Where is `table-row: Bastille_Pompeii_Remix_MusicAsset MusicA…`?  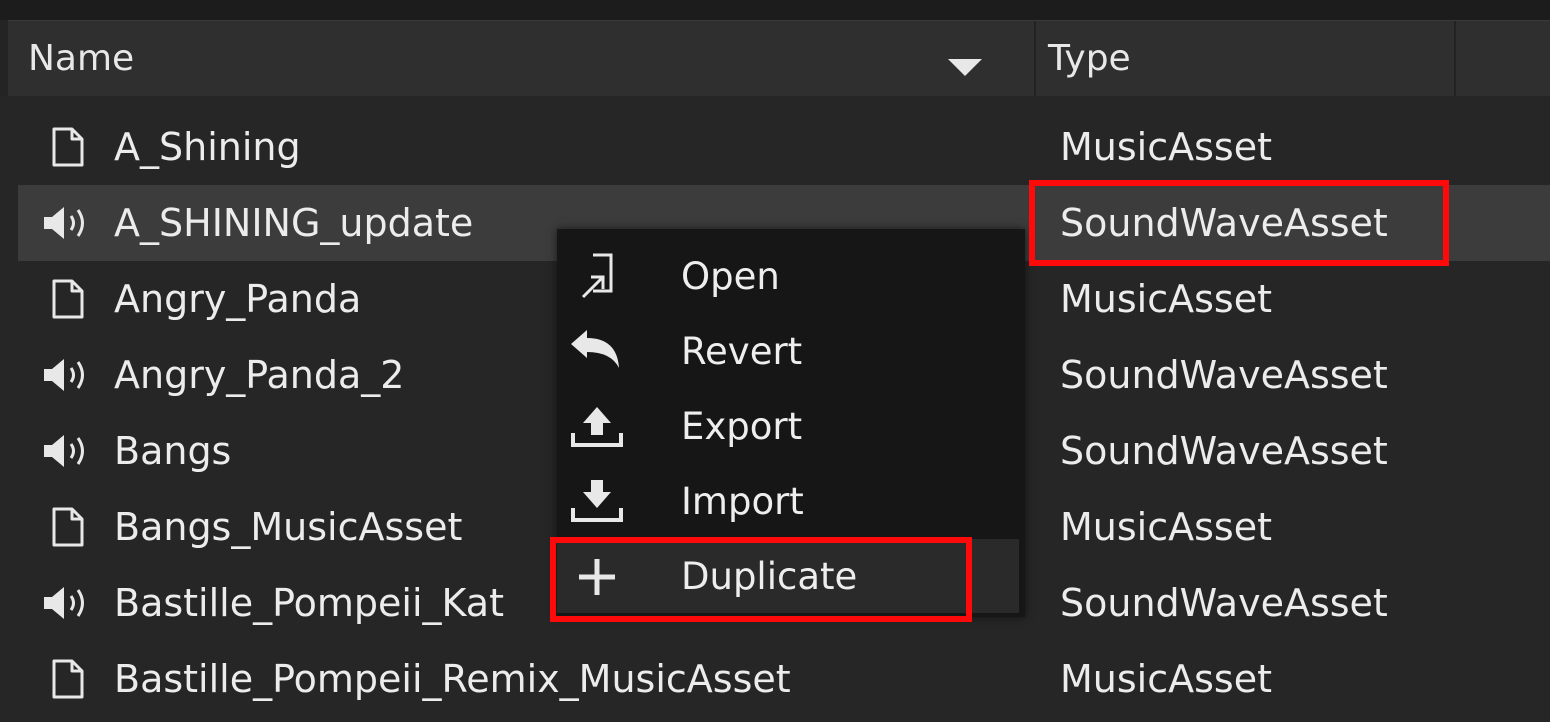
table-row: Bastille_Pompeii_Remix_MusicAsset MusicA… is located at coordinates (784, 679).